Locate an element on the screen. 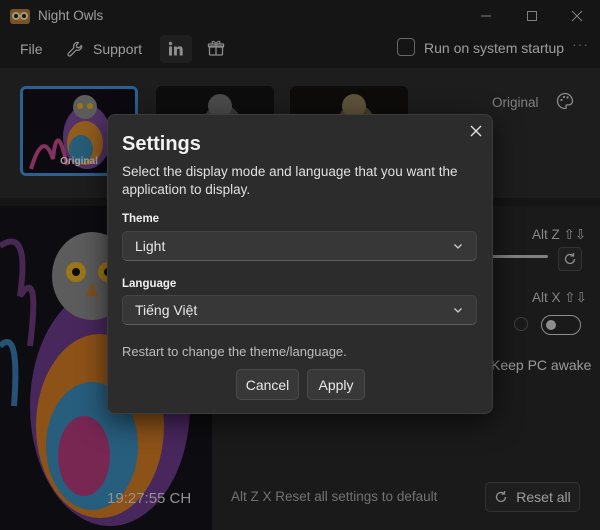 This screenshot has height=530, width=600. cancel-button: Cancel is located at coordinates (267, 384).